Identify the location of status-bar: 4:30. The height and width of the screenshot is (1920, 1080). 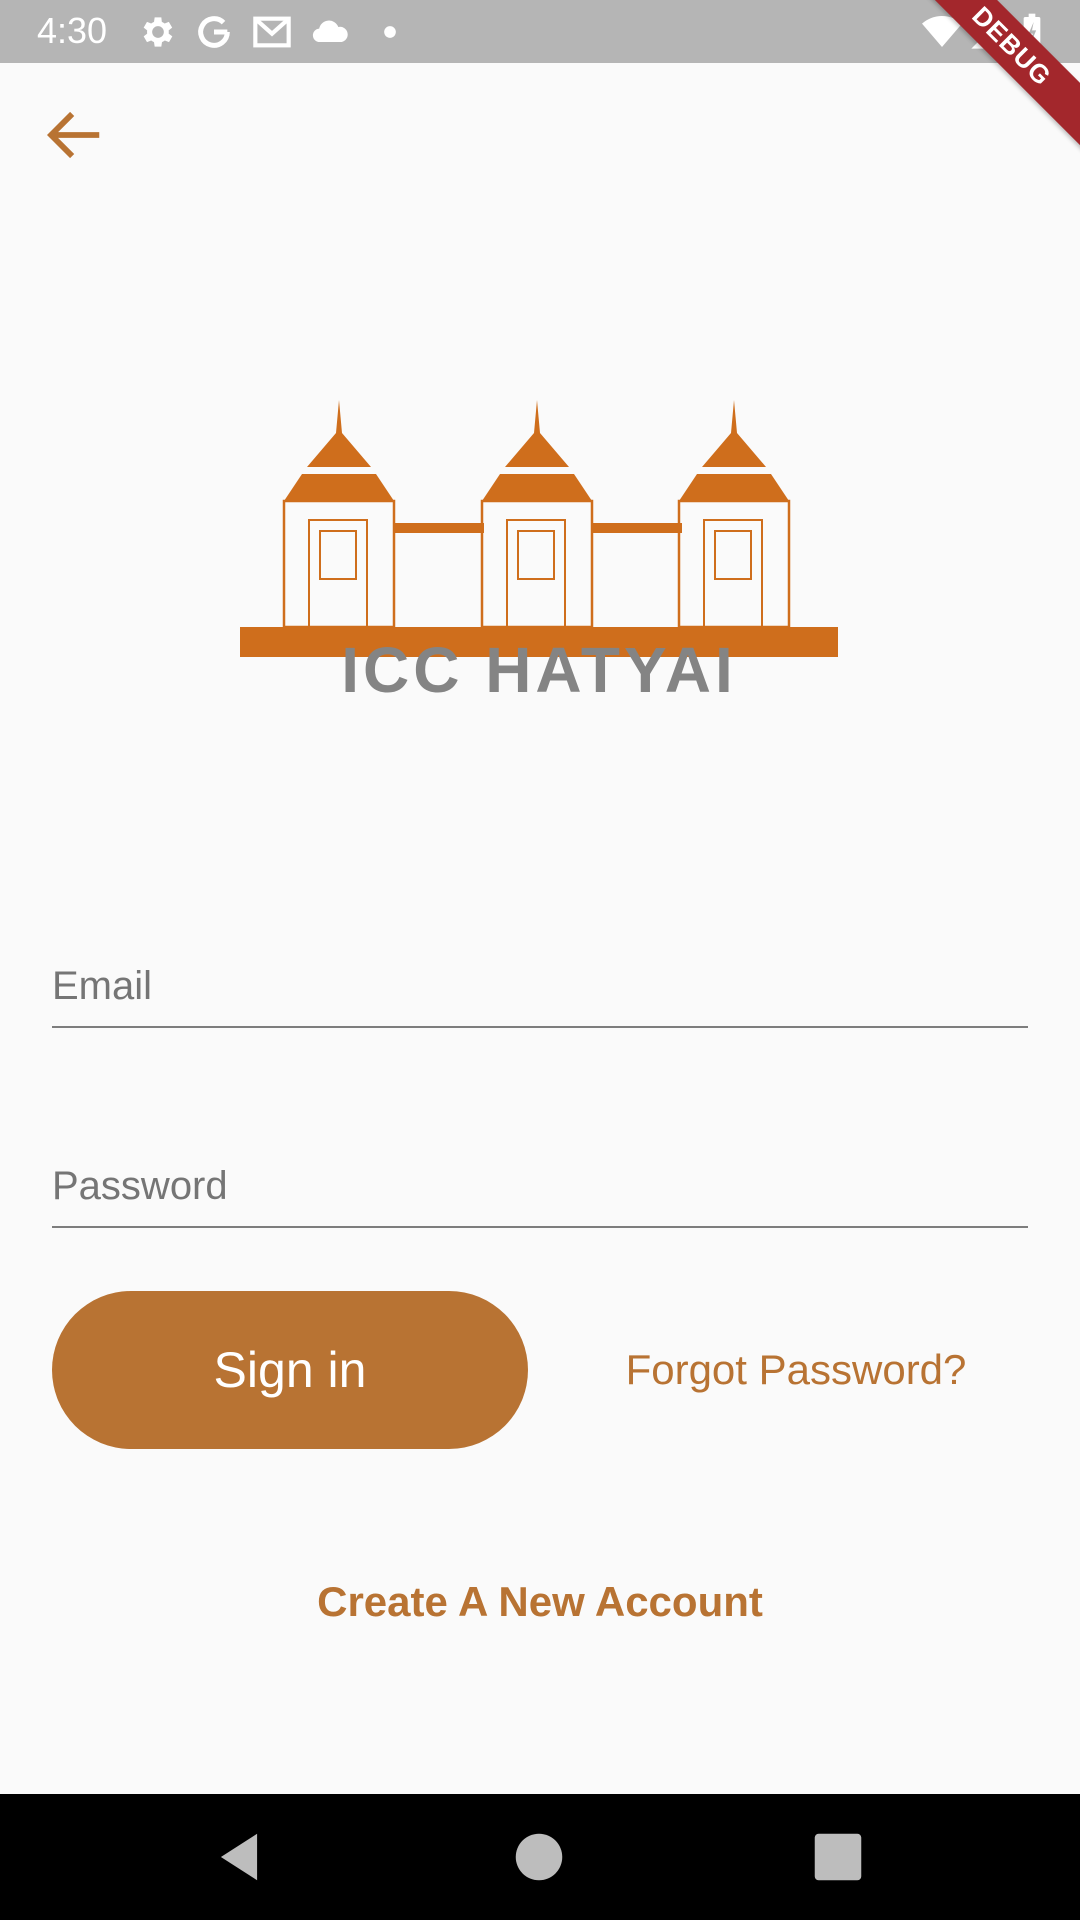
(540, 31).